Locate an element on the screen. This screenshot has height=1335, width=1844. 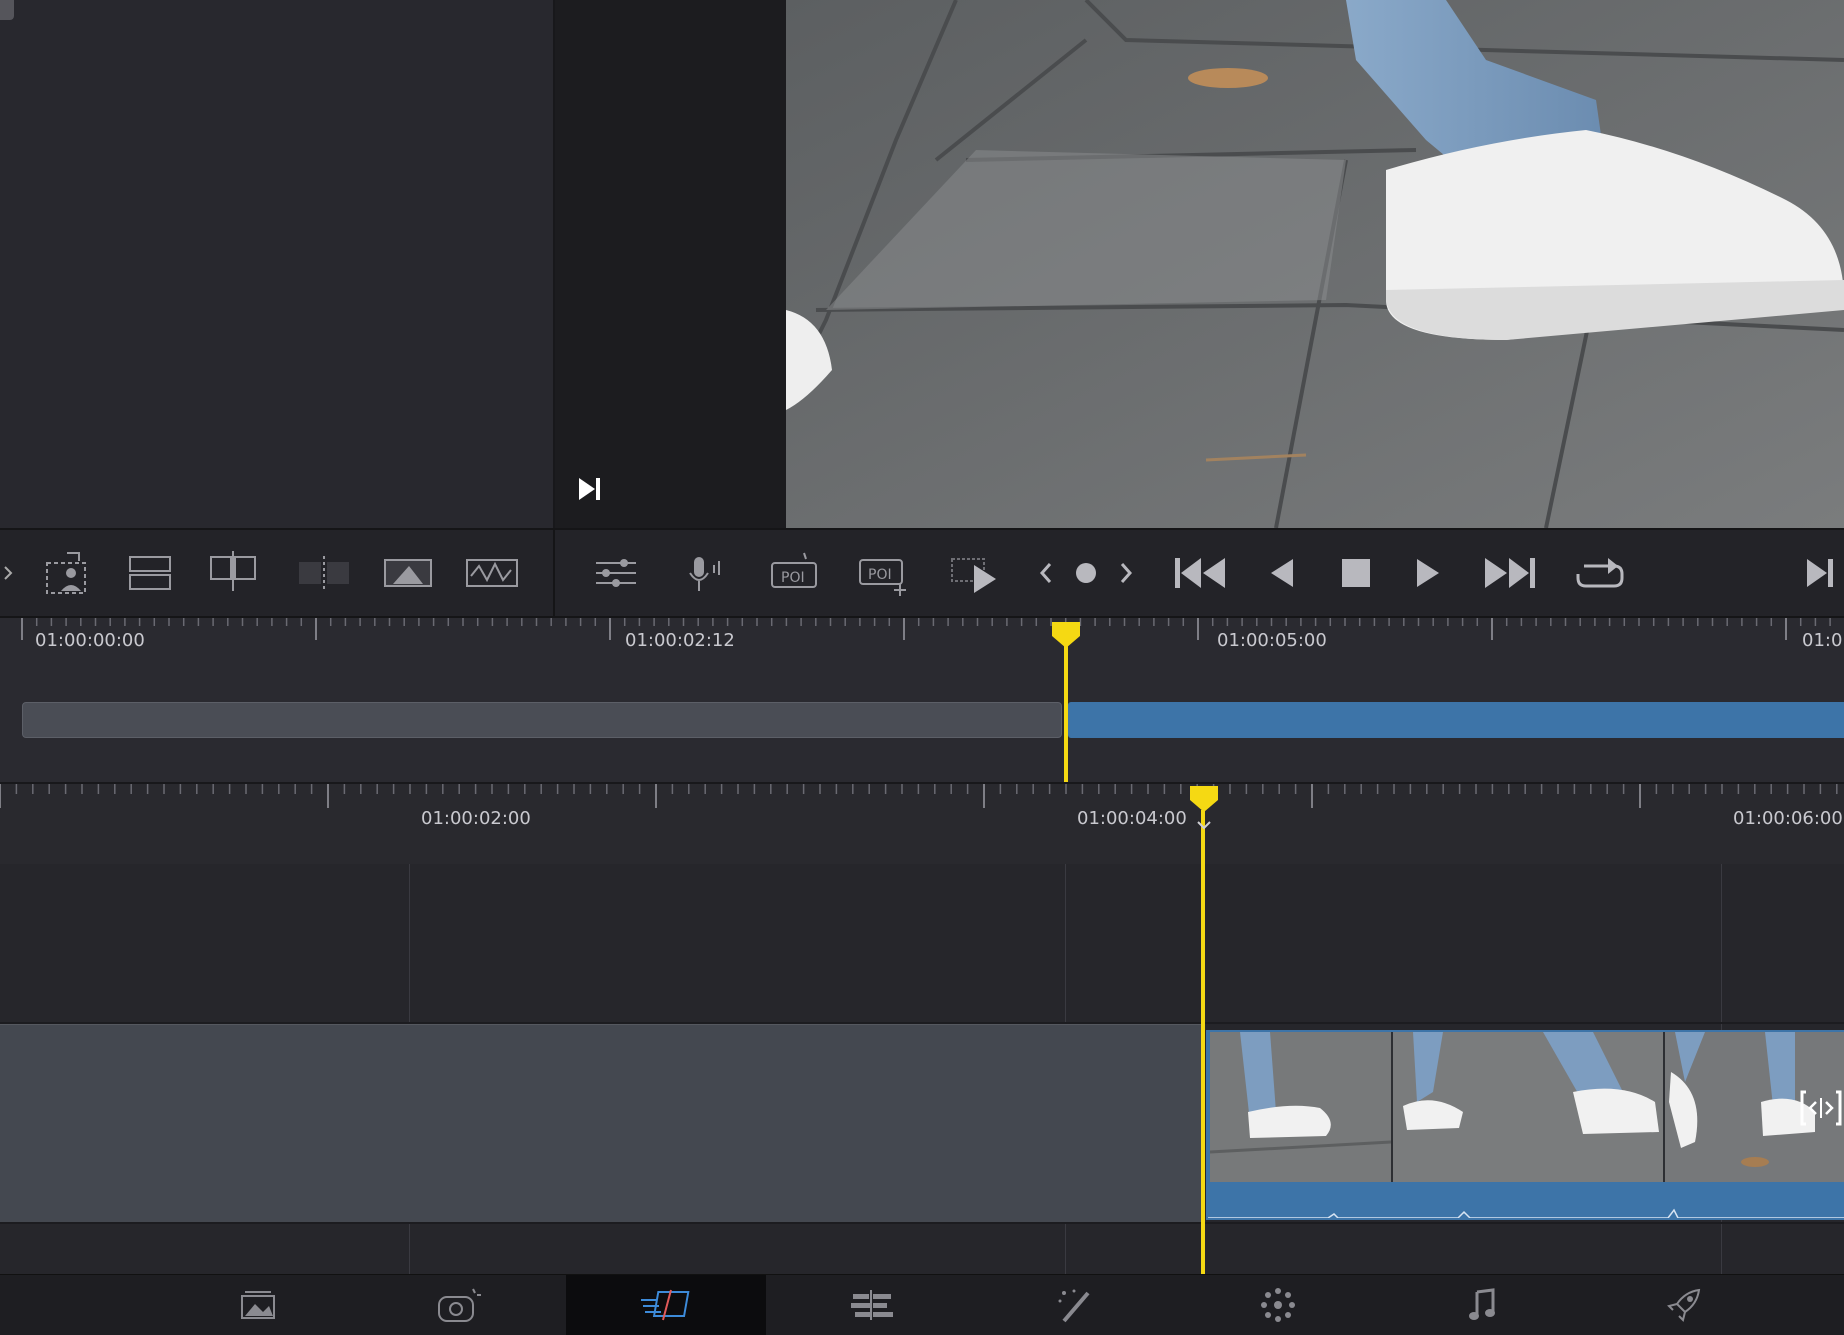
upper-timeline-clip-track is located at coordinates (542, 720).